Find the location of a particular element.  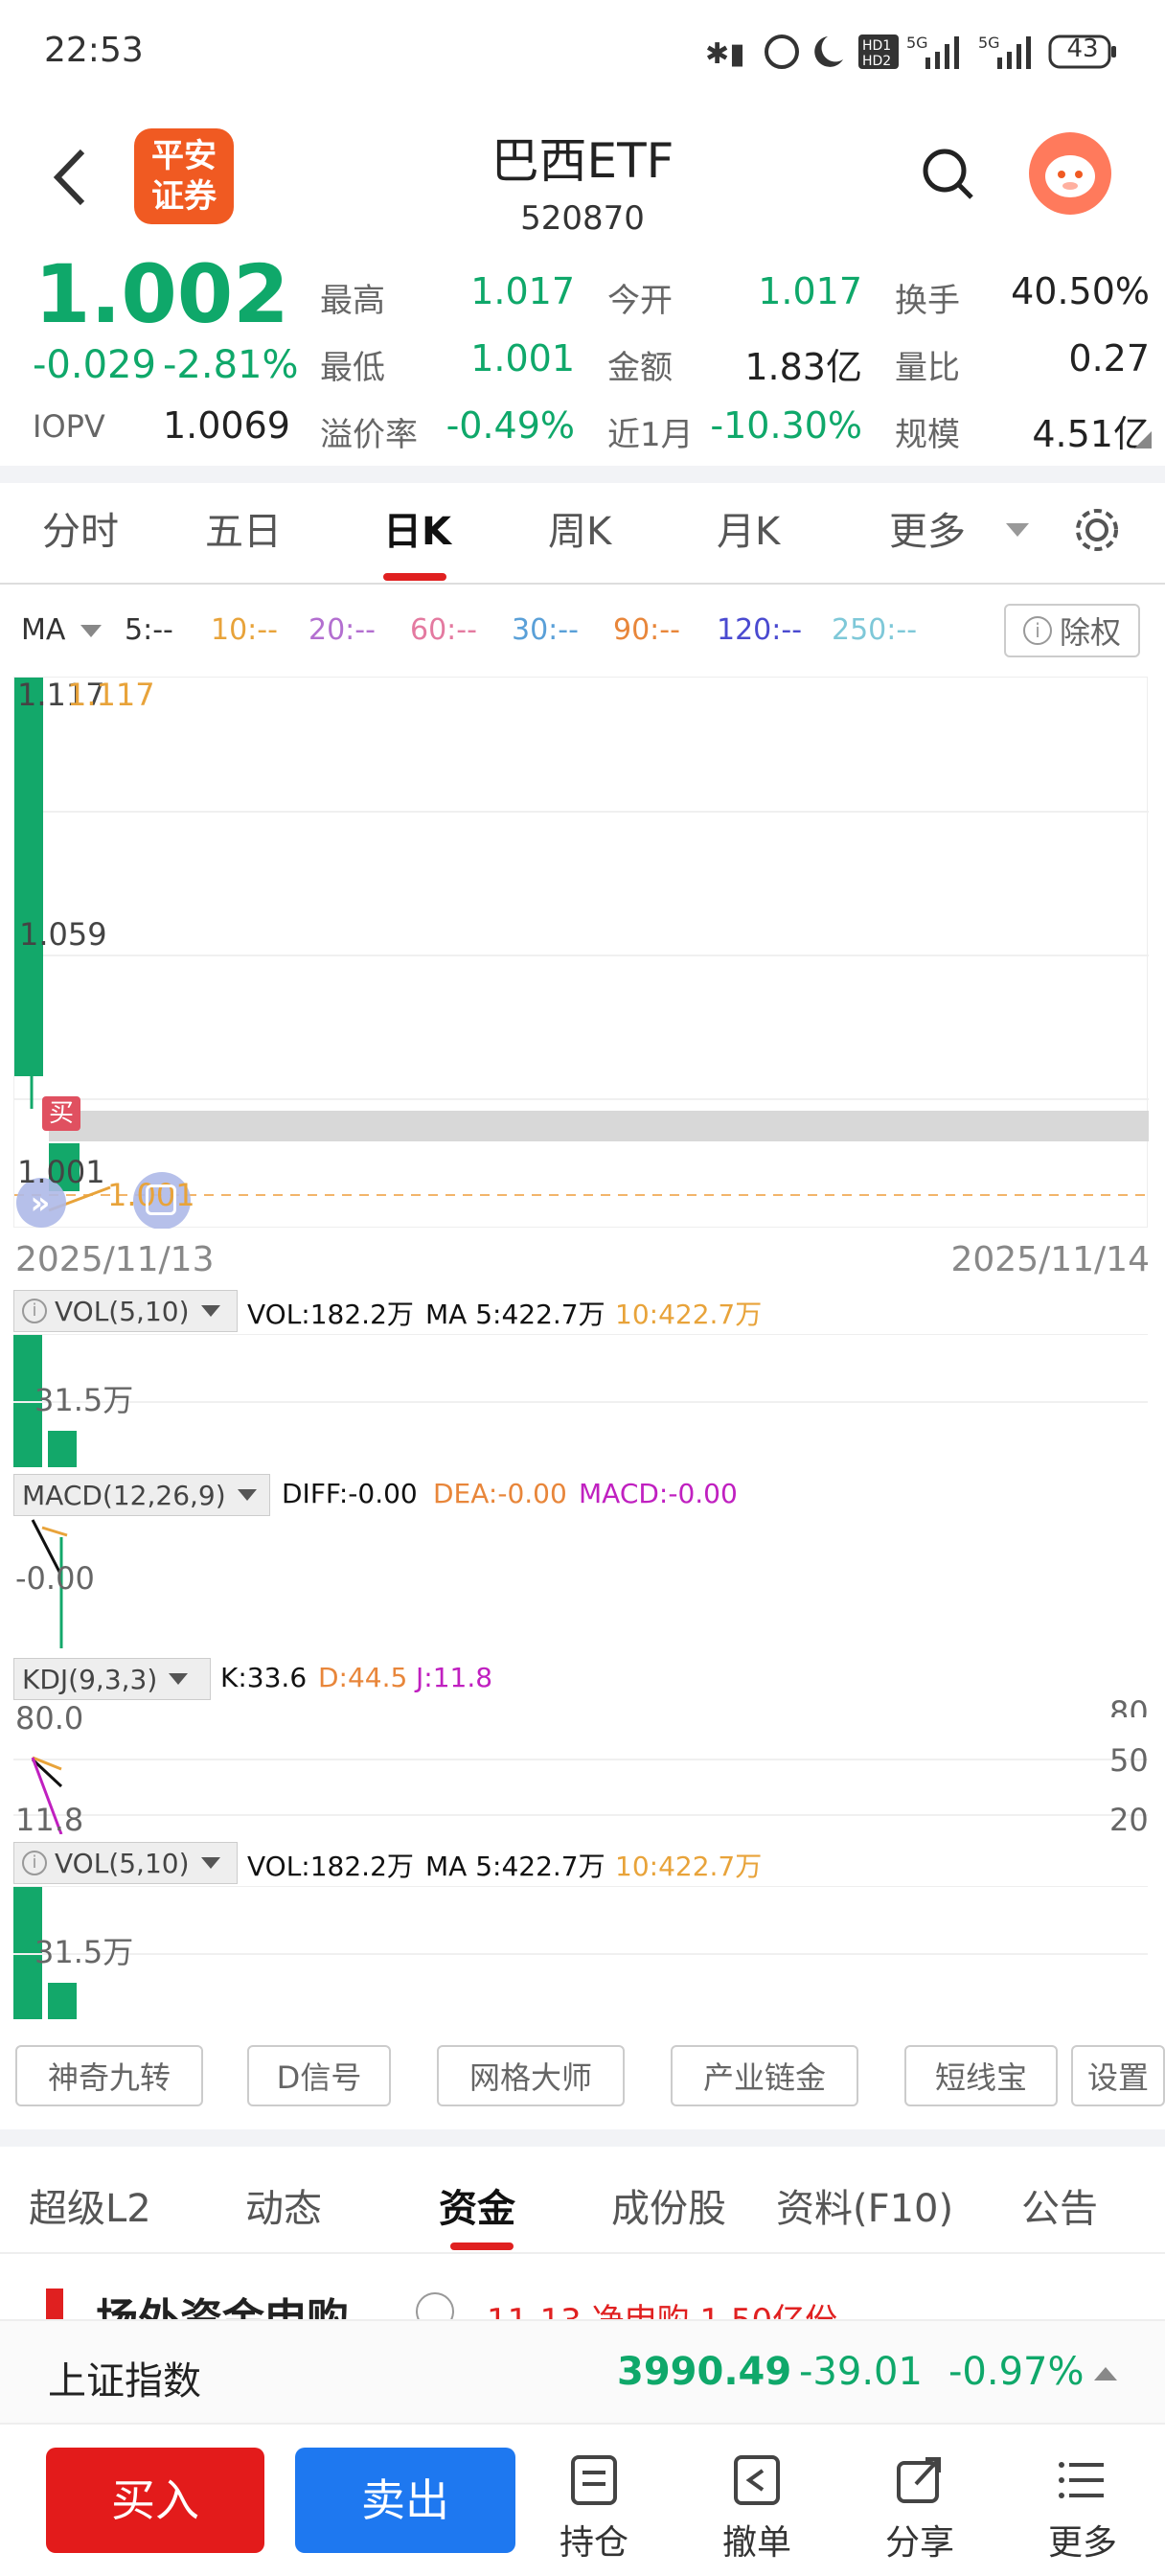

svg-text: HD2 is located at coordinates (876, 62).